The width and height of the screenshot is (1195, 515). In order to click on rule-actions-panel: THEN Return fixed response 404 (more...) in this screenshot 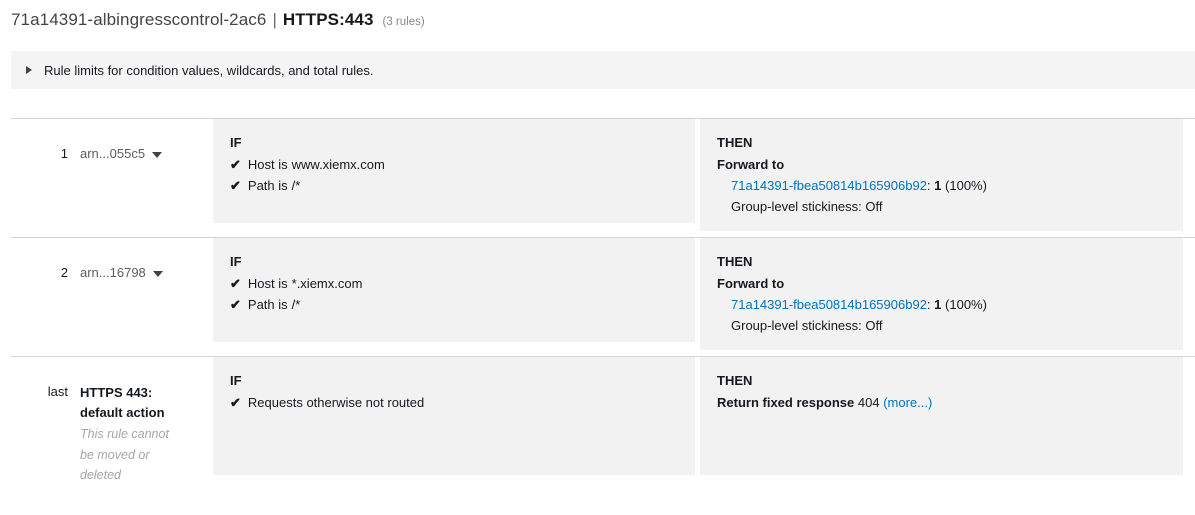, I will do `click(941, 416)`.